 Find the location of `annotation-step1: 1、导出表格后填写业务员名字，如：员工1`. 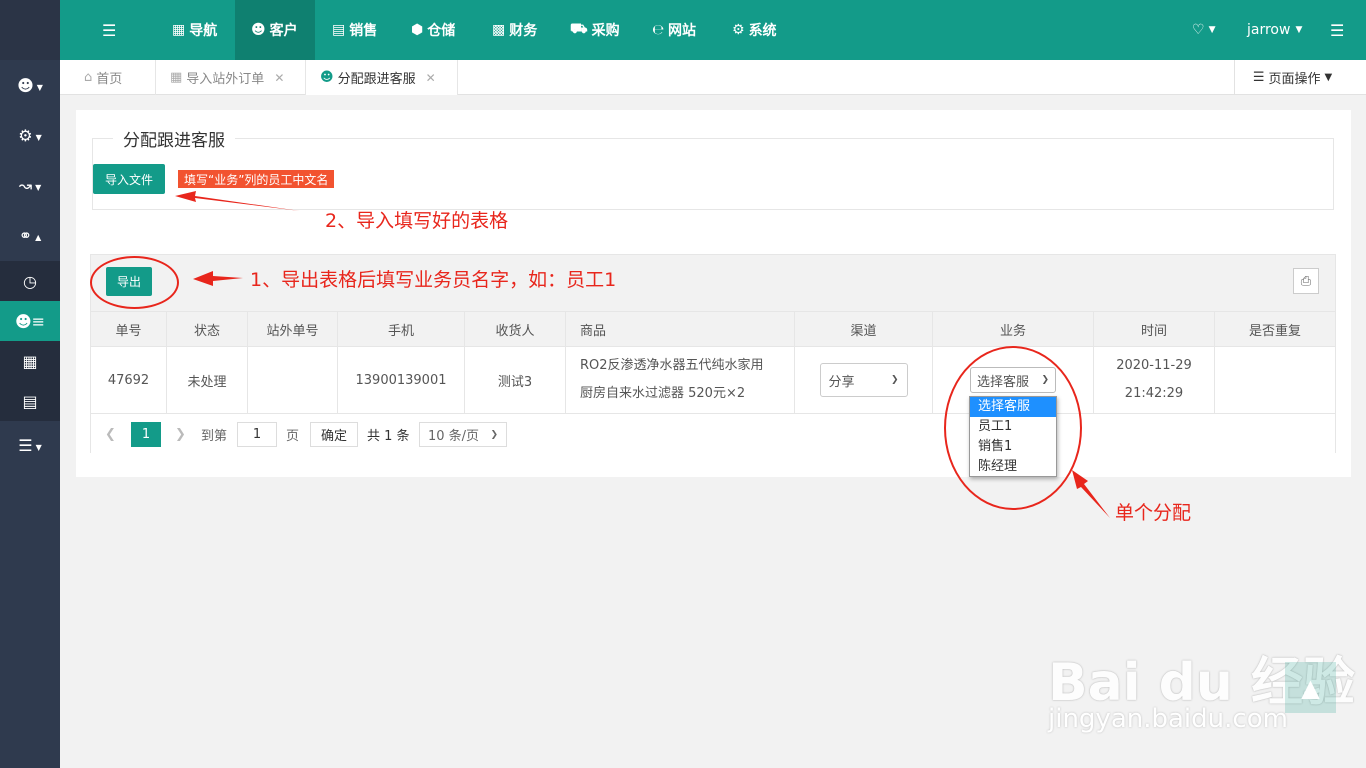

annotation-step1: 1、导出表格后填写业务员名字，如：员工1 is located at coordinates (433, 280).